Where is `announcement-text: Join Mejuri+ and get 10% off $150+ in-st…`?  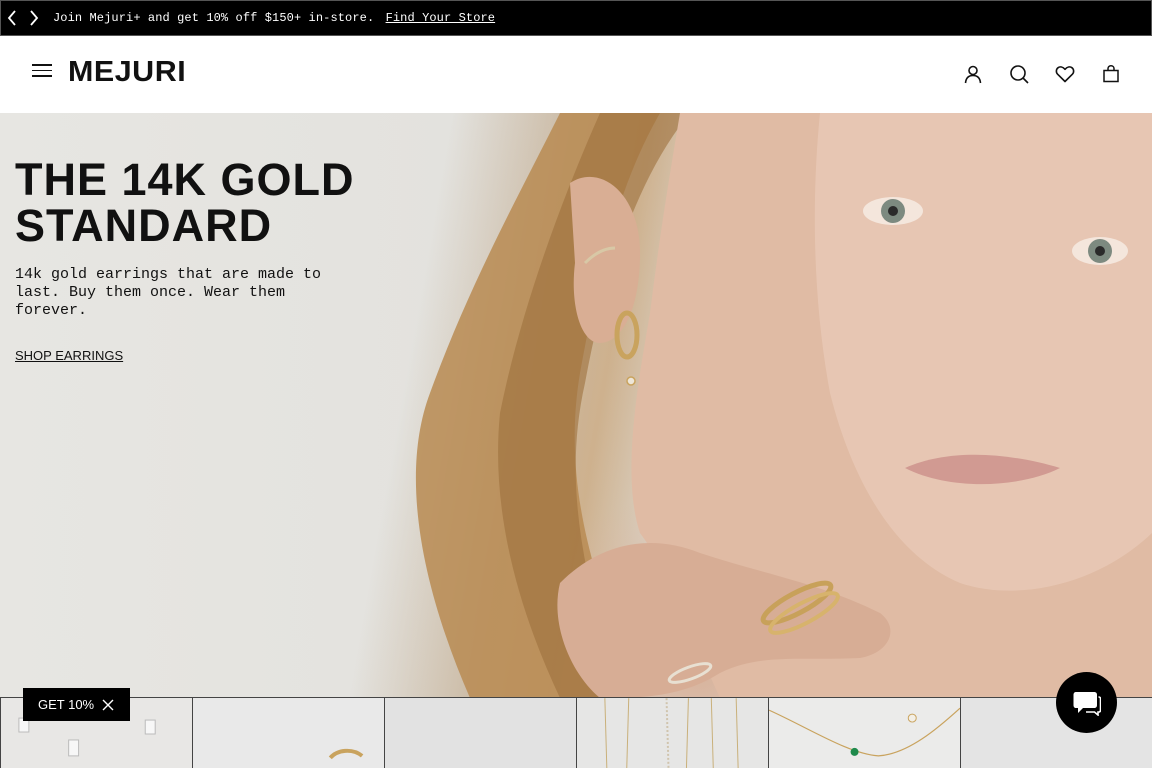
announcement-text: Join Mejuri+ and get 10% off $150+ in-st… is located at coordinates (214, 18).